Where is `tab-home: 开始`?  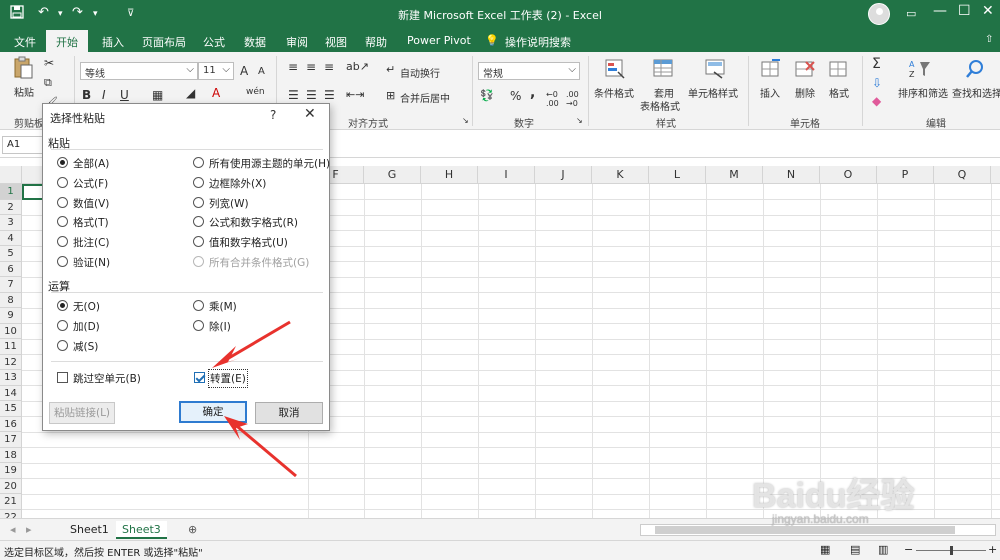 tab-home: 开始 is located at coordinates (67, 41).